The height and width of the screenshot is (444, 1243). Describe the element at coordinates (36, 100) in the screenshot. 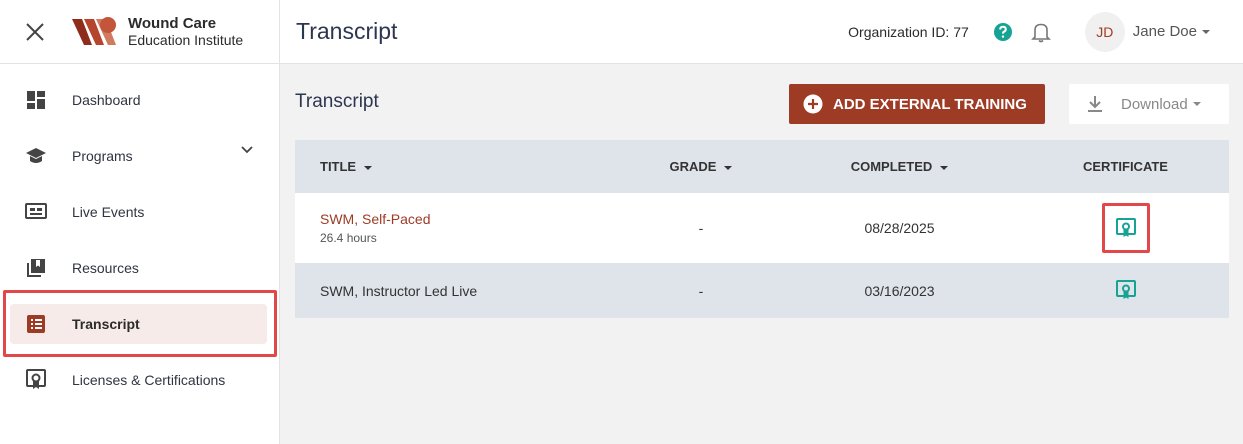

I see `dashboard-icon` at that location.